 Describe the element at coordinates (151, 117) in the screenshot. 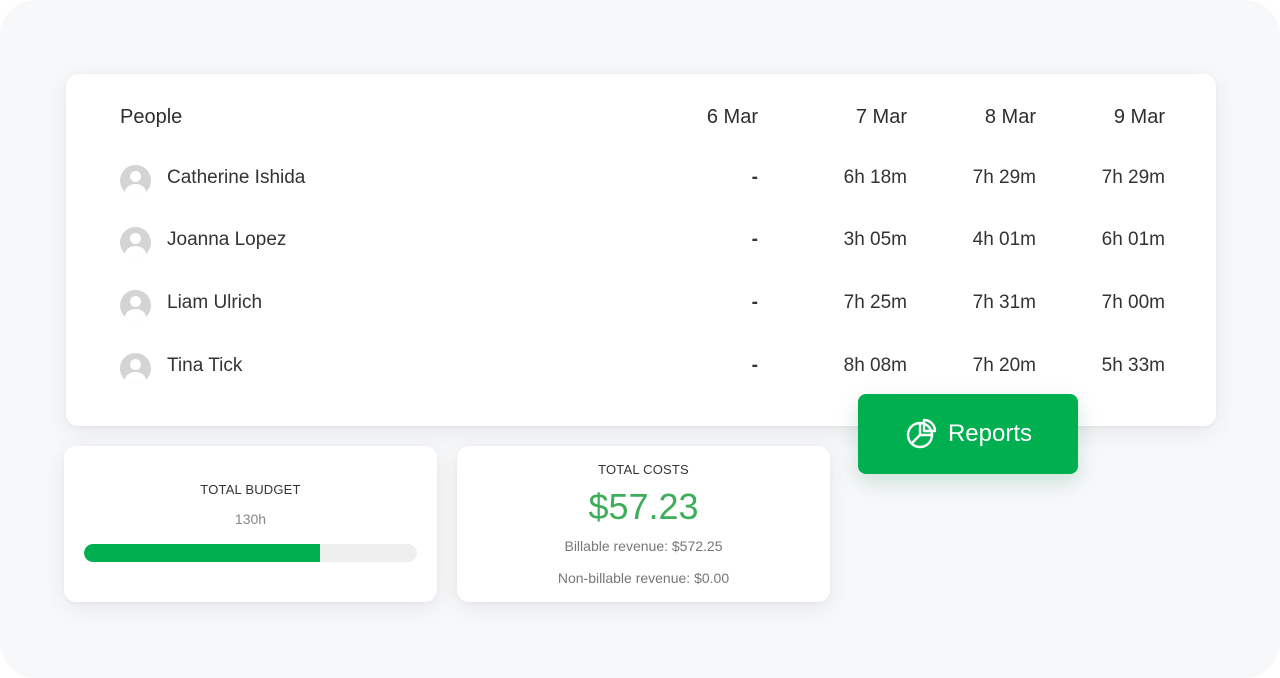

I see `column-header-people: People` at that location.